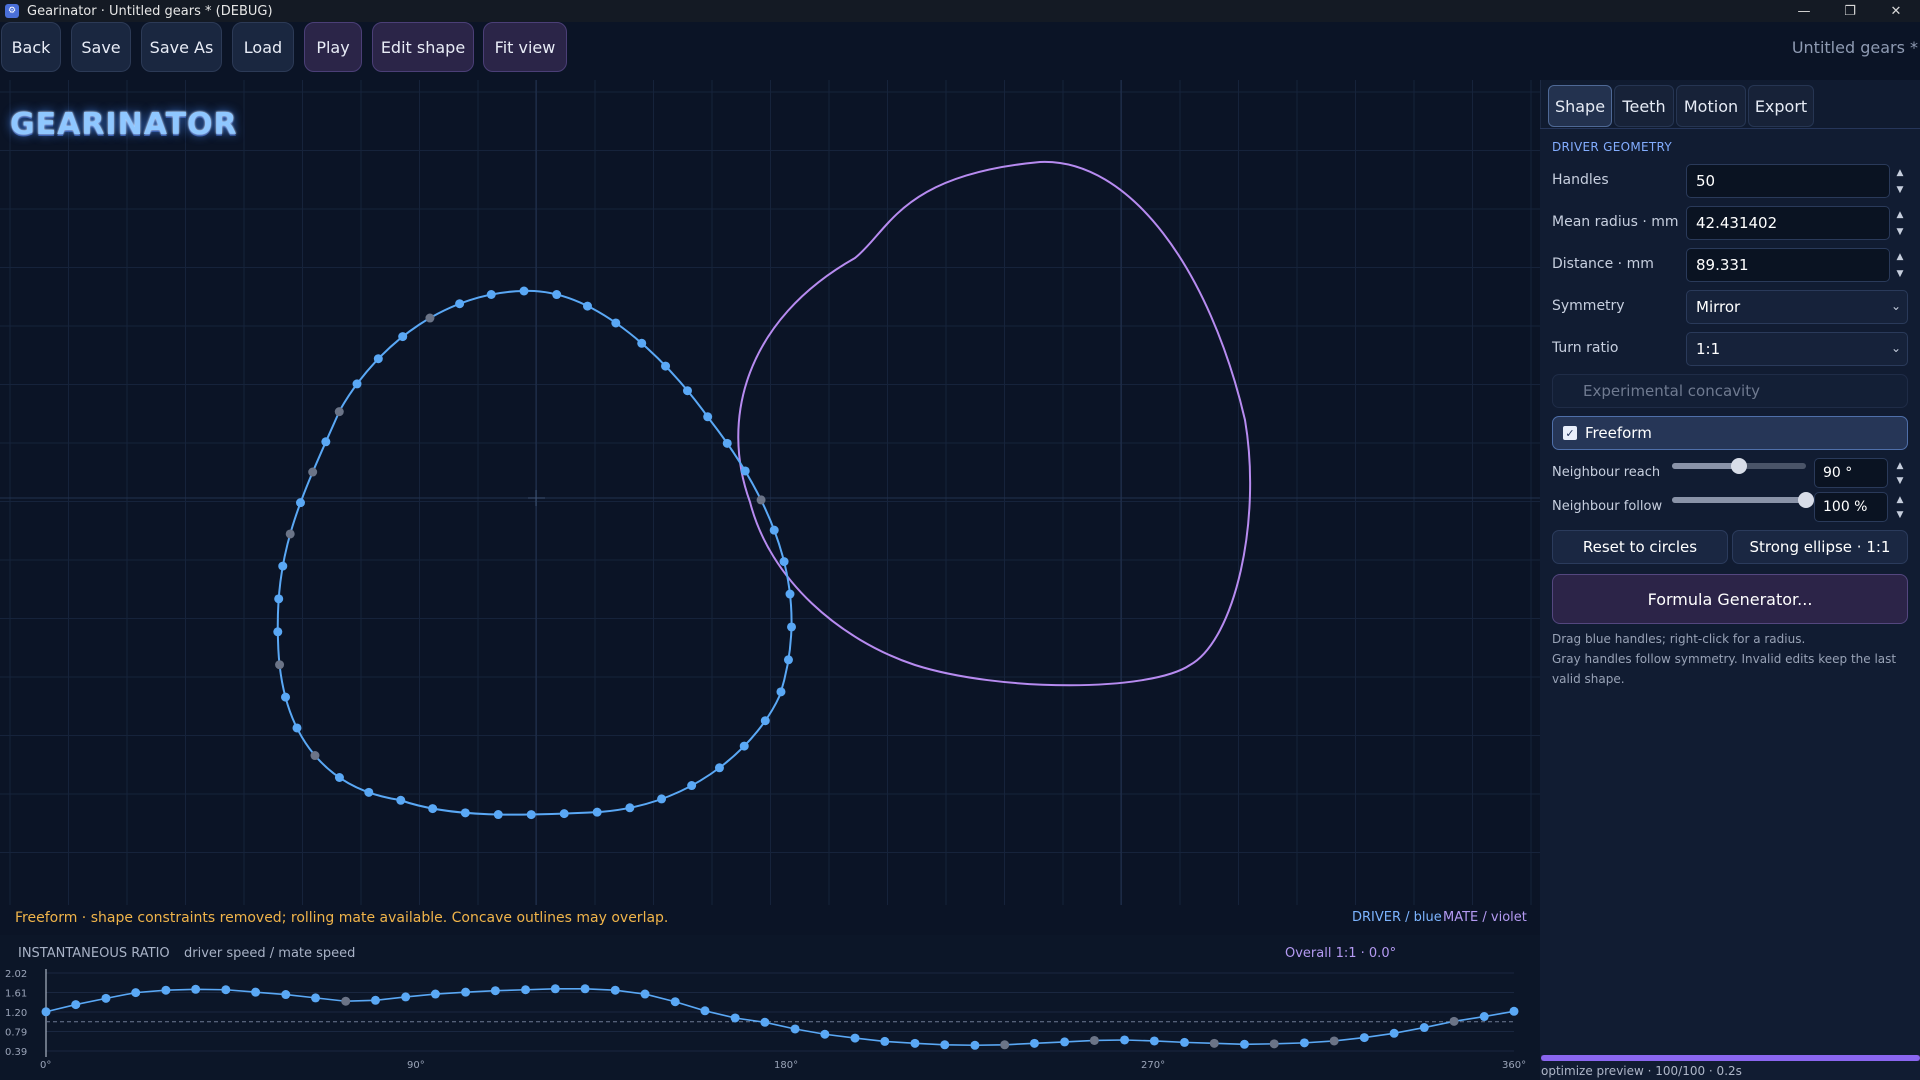 The height and width of the screenshot is (1080, 1920). Describe the element at coordinates (181, 47) in the screenshot. I see `save-as-button: Save As` at that location.